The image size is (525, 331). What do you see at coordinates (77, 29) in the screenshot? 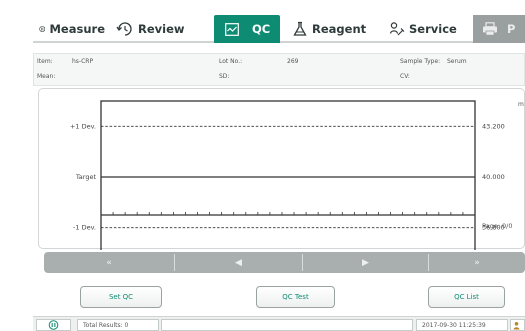
I see `tab-measure-label: Measure` at bounding box center [77, 29].